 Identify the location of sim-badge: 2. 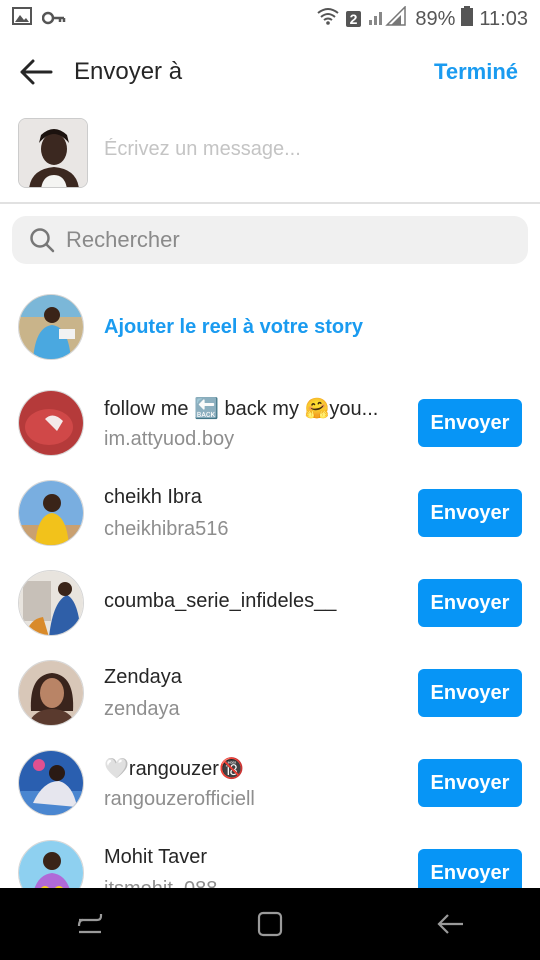
(353, 19).